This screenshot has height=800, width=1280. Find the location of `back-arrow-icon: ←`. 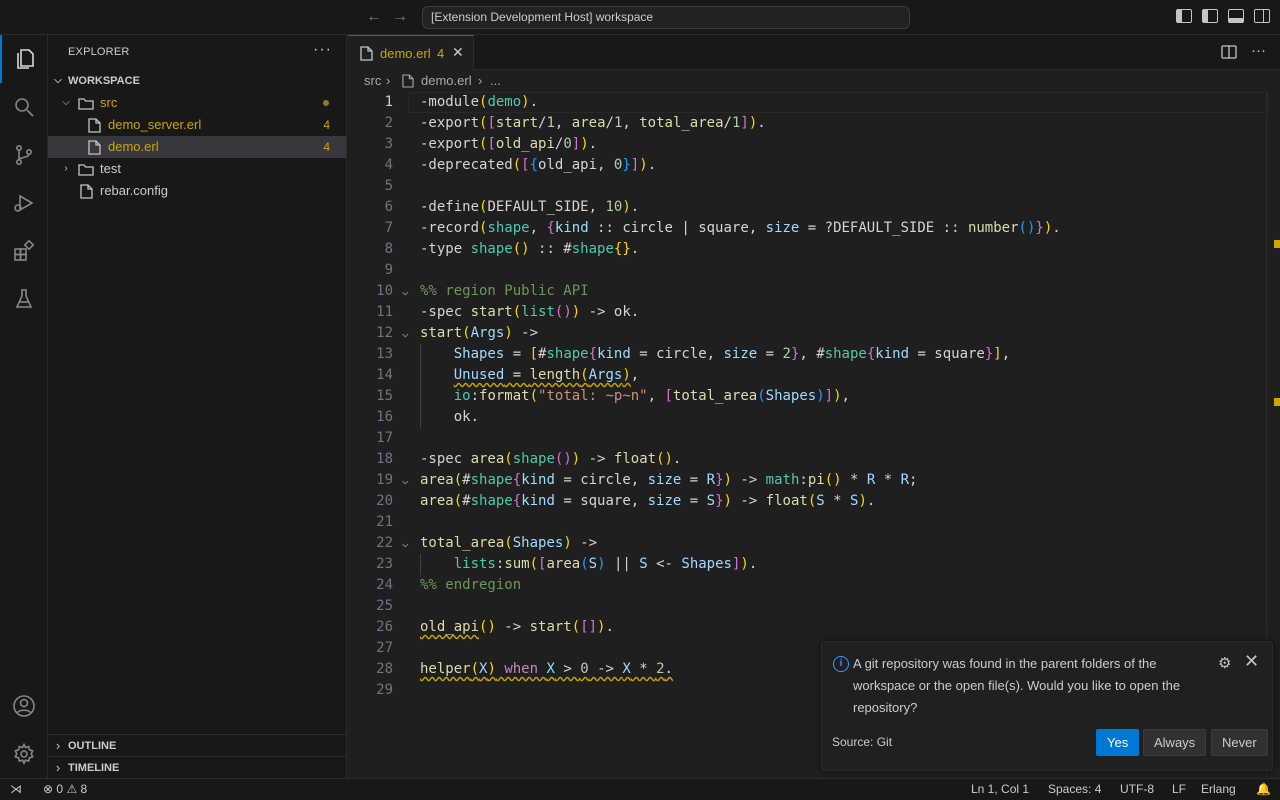

back-arrow-icon: ← is located at coordinates (374, 17).